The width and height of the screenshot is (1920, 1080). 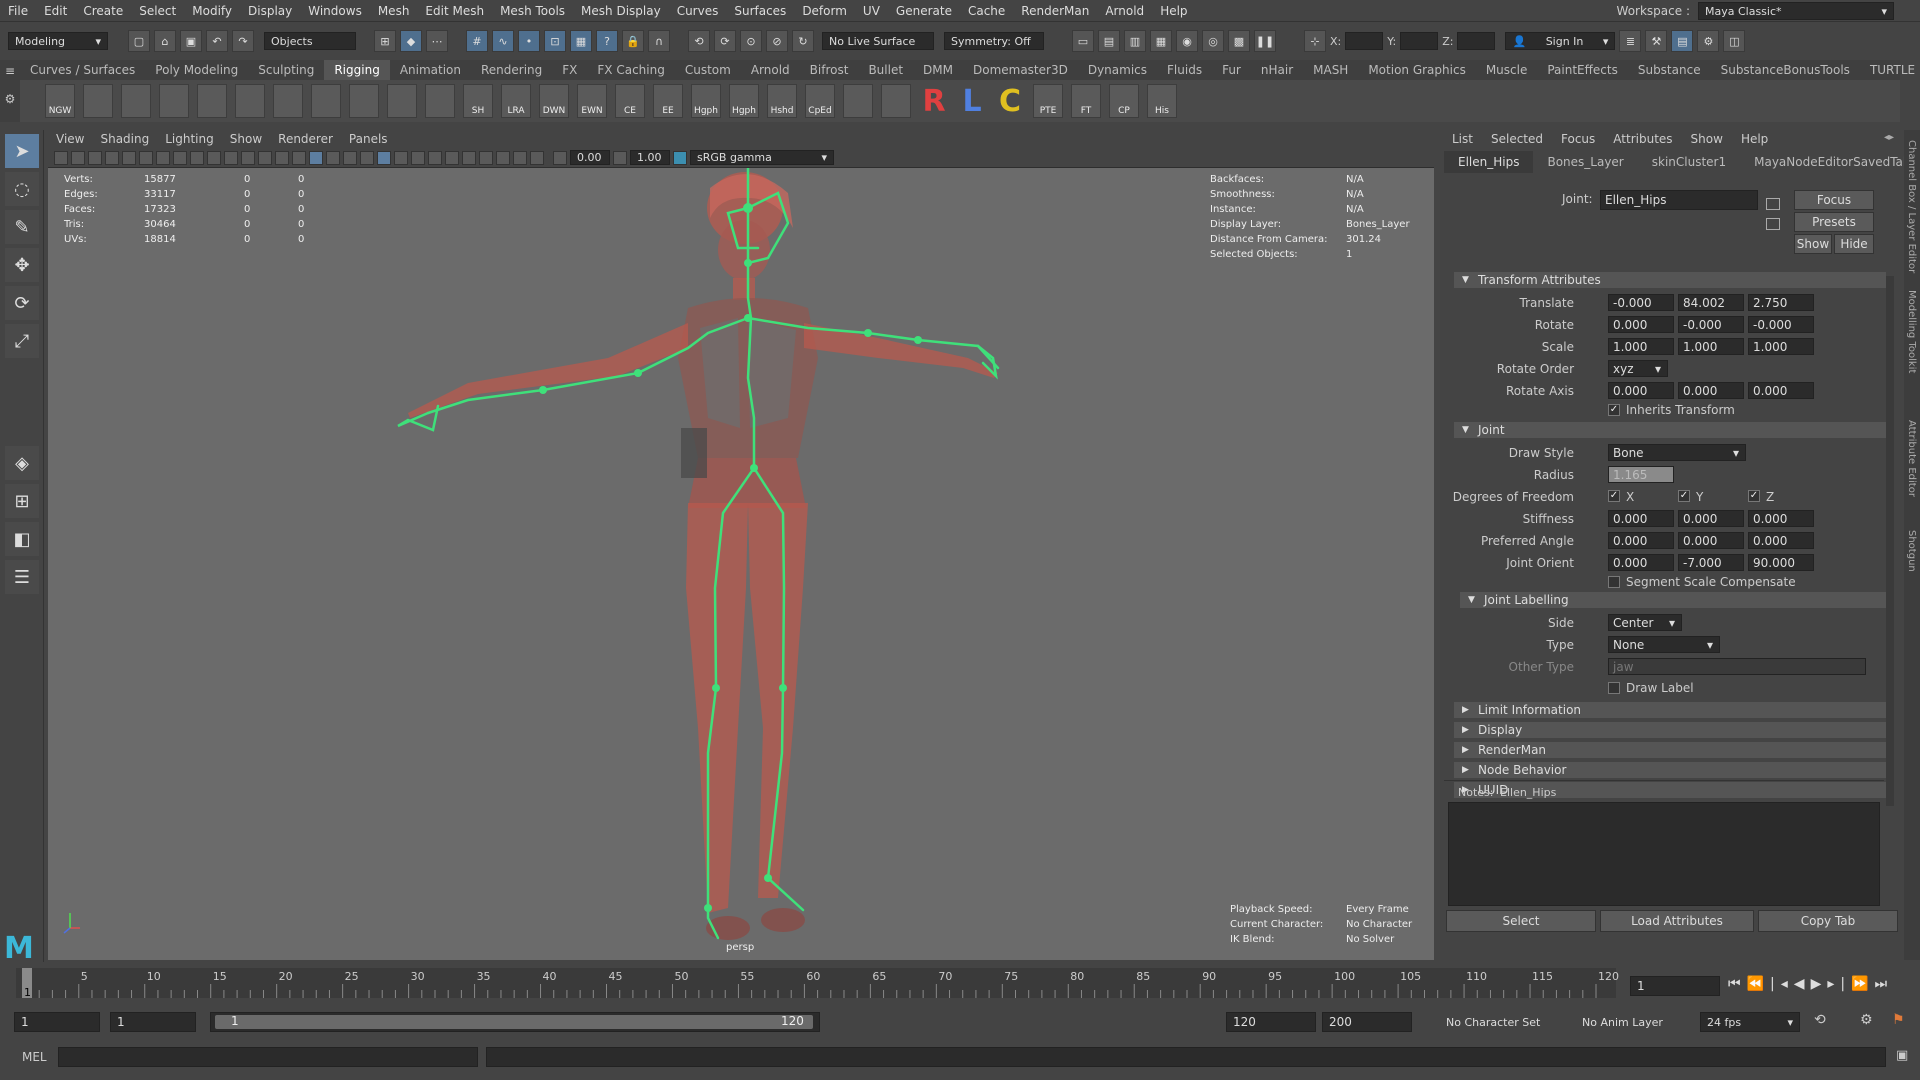 What do you see at coordinates (1781, 302) in the screenshot?
I see `translate-z-field: 2.750` at bounding box center [1781, 302].